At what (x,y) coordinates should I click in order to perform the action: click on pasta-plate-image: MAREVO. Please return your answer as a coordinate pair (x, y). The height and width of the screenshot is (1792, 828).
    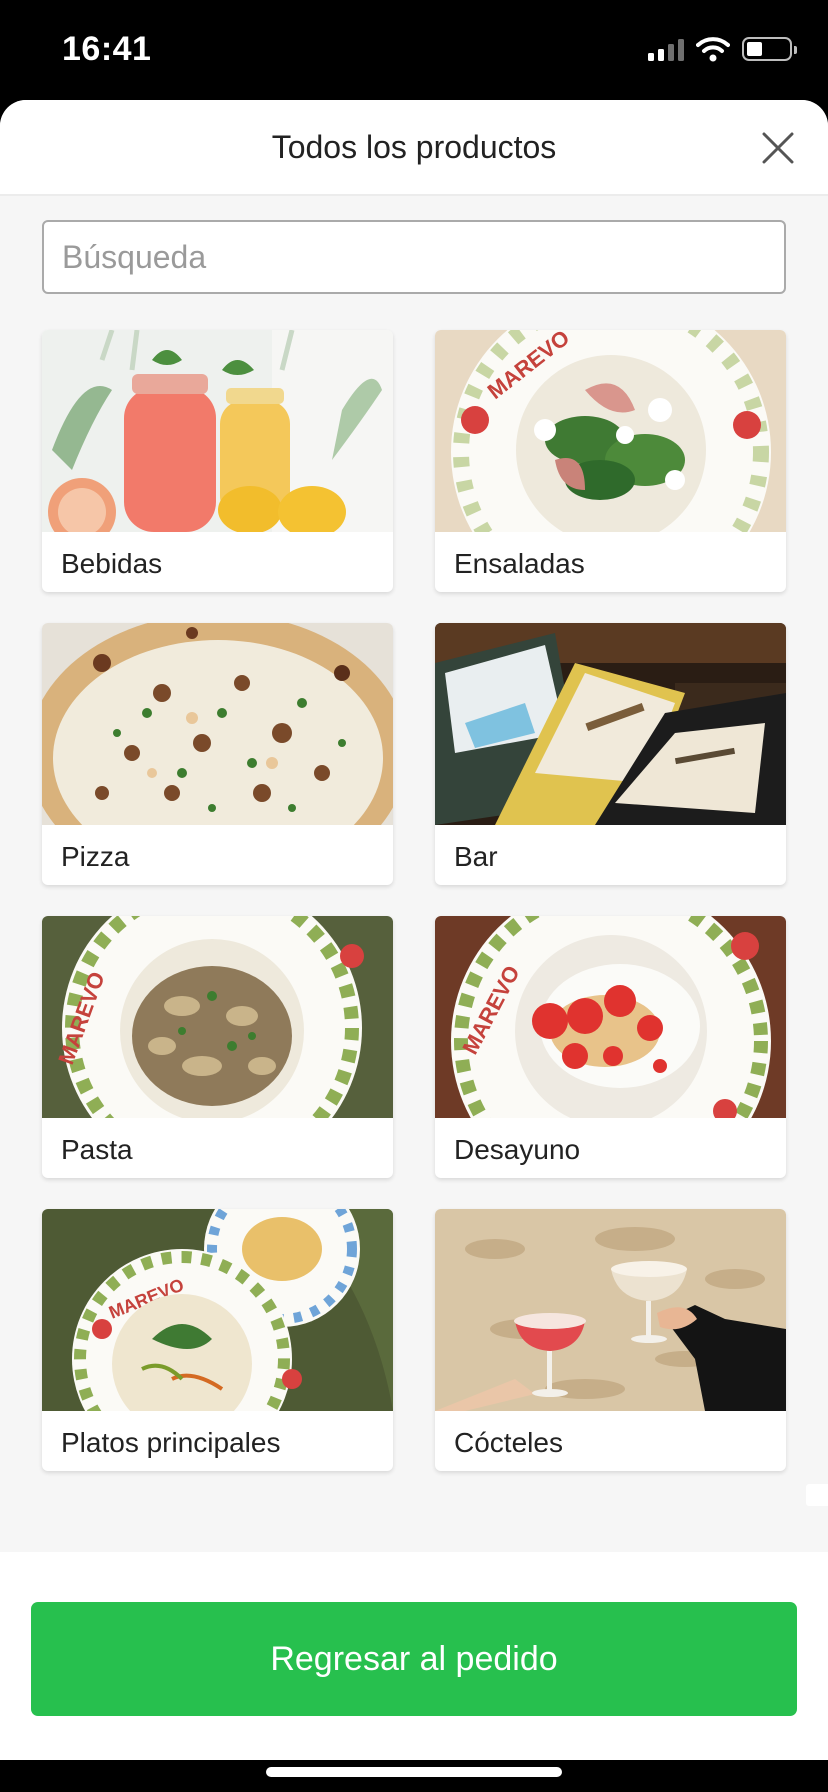
    Looking at the image, I should click on (217, 1017).